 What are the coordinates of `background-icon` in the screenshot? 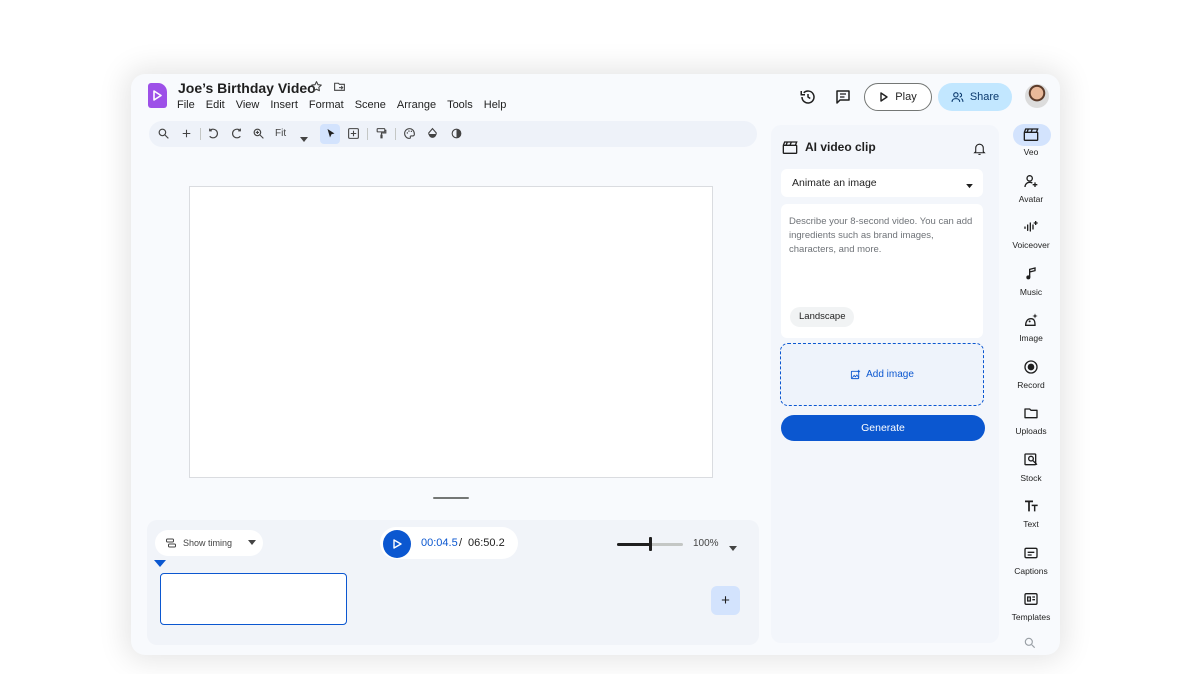 It's located at (456, 136).